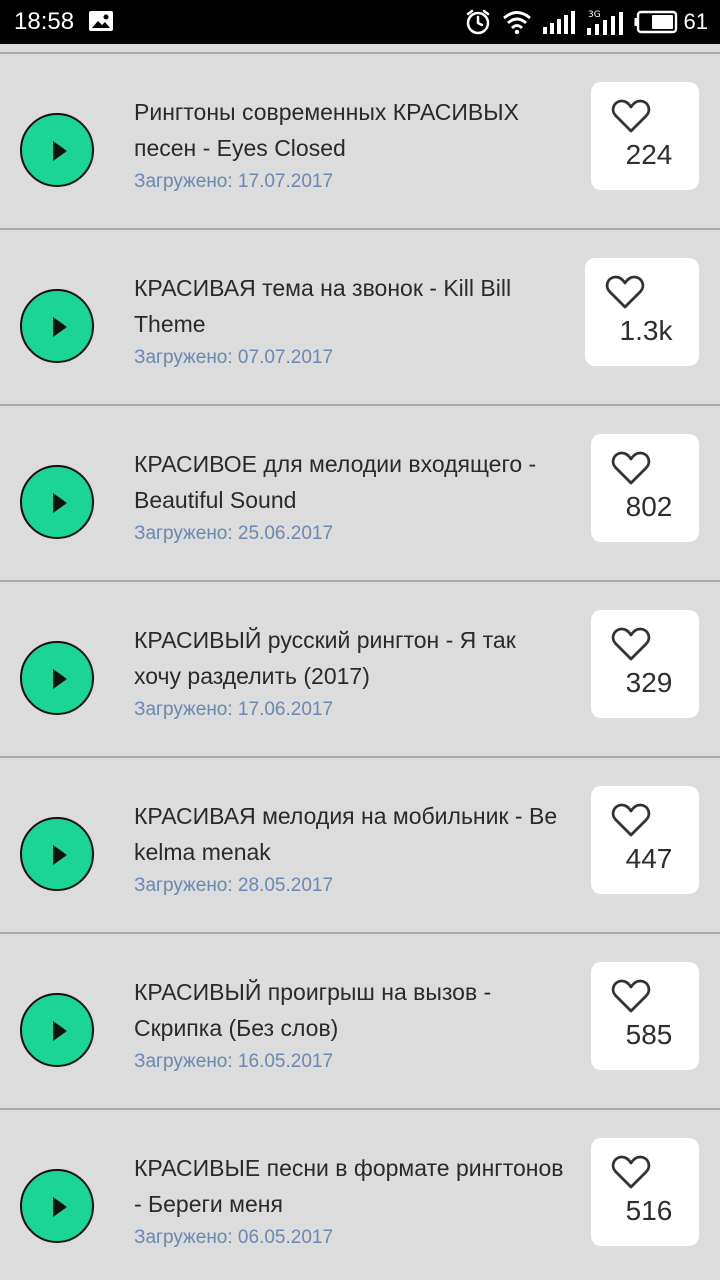 The height and width of the screenshot is (1280, 720). Describe the element at coordinates (234, 357) in the screenshot. I see `upload-date: Загружено: 07.07.2017` at that location.